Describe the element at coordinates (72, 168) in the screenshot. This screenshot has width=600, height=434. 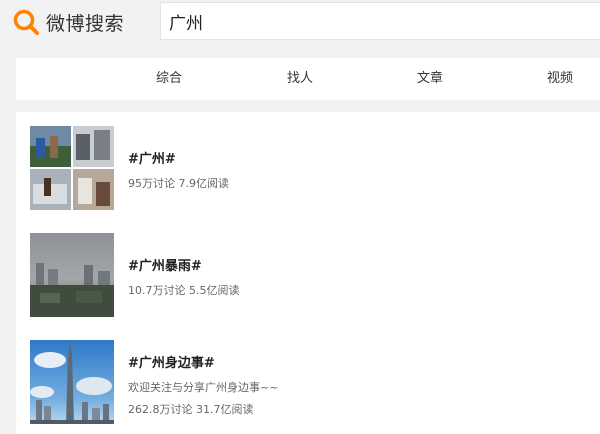
I see `topic-thumbnail-collage` at that location.